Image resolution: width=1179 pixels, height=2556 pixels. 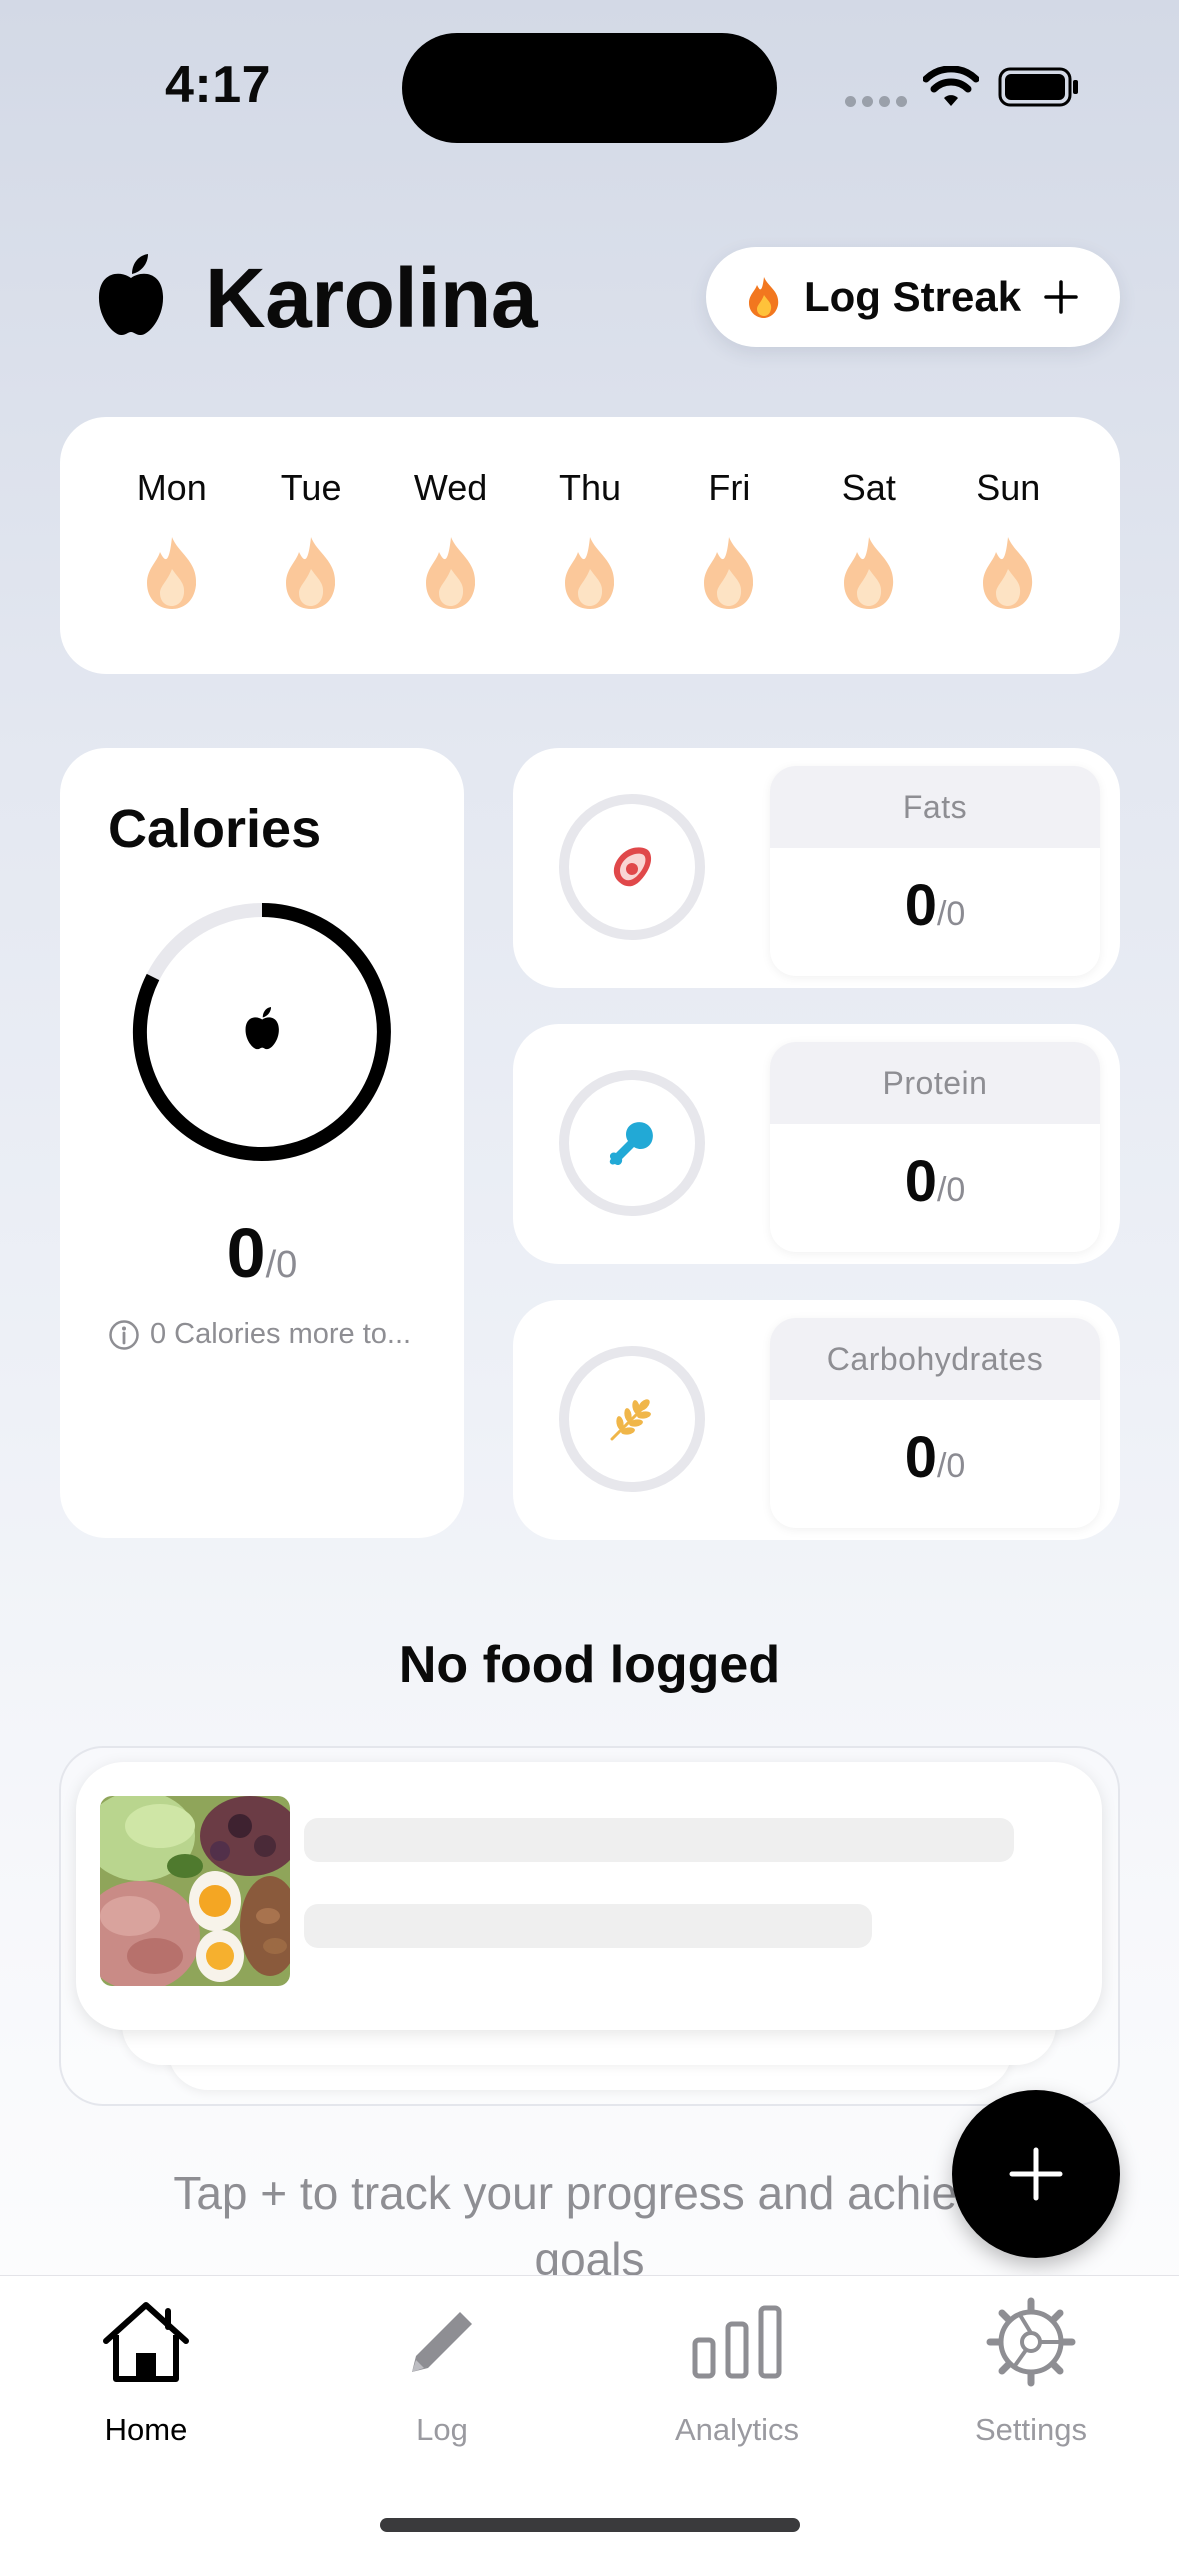 I want to click on fats-progress-ring, so click(x=632, y=867).